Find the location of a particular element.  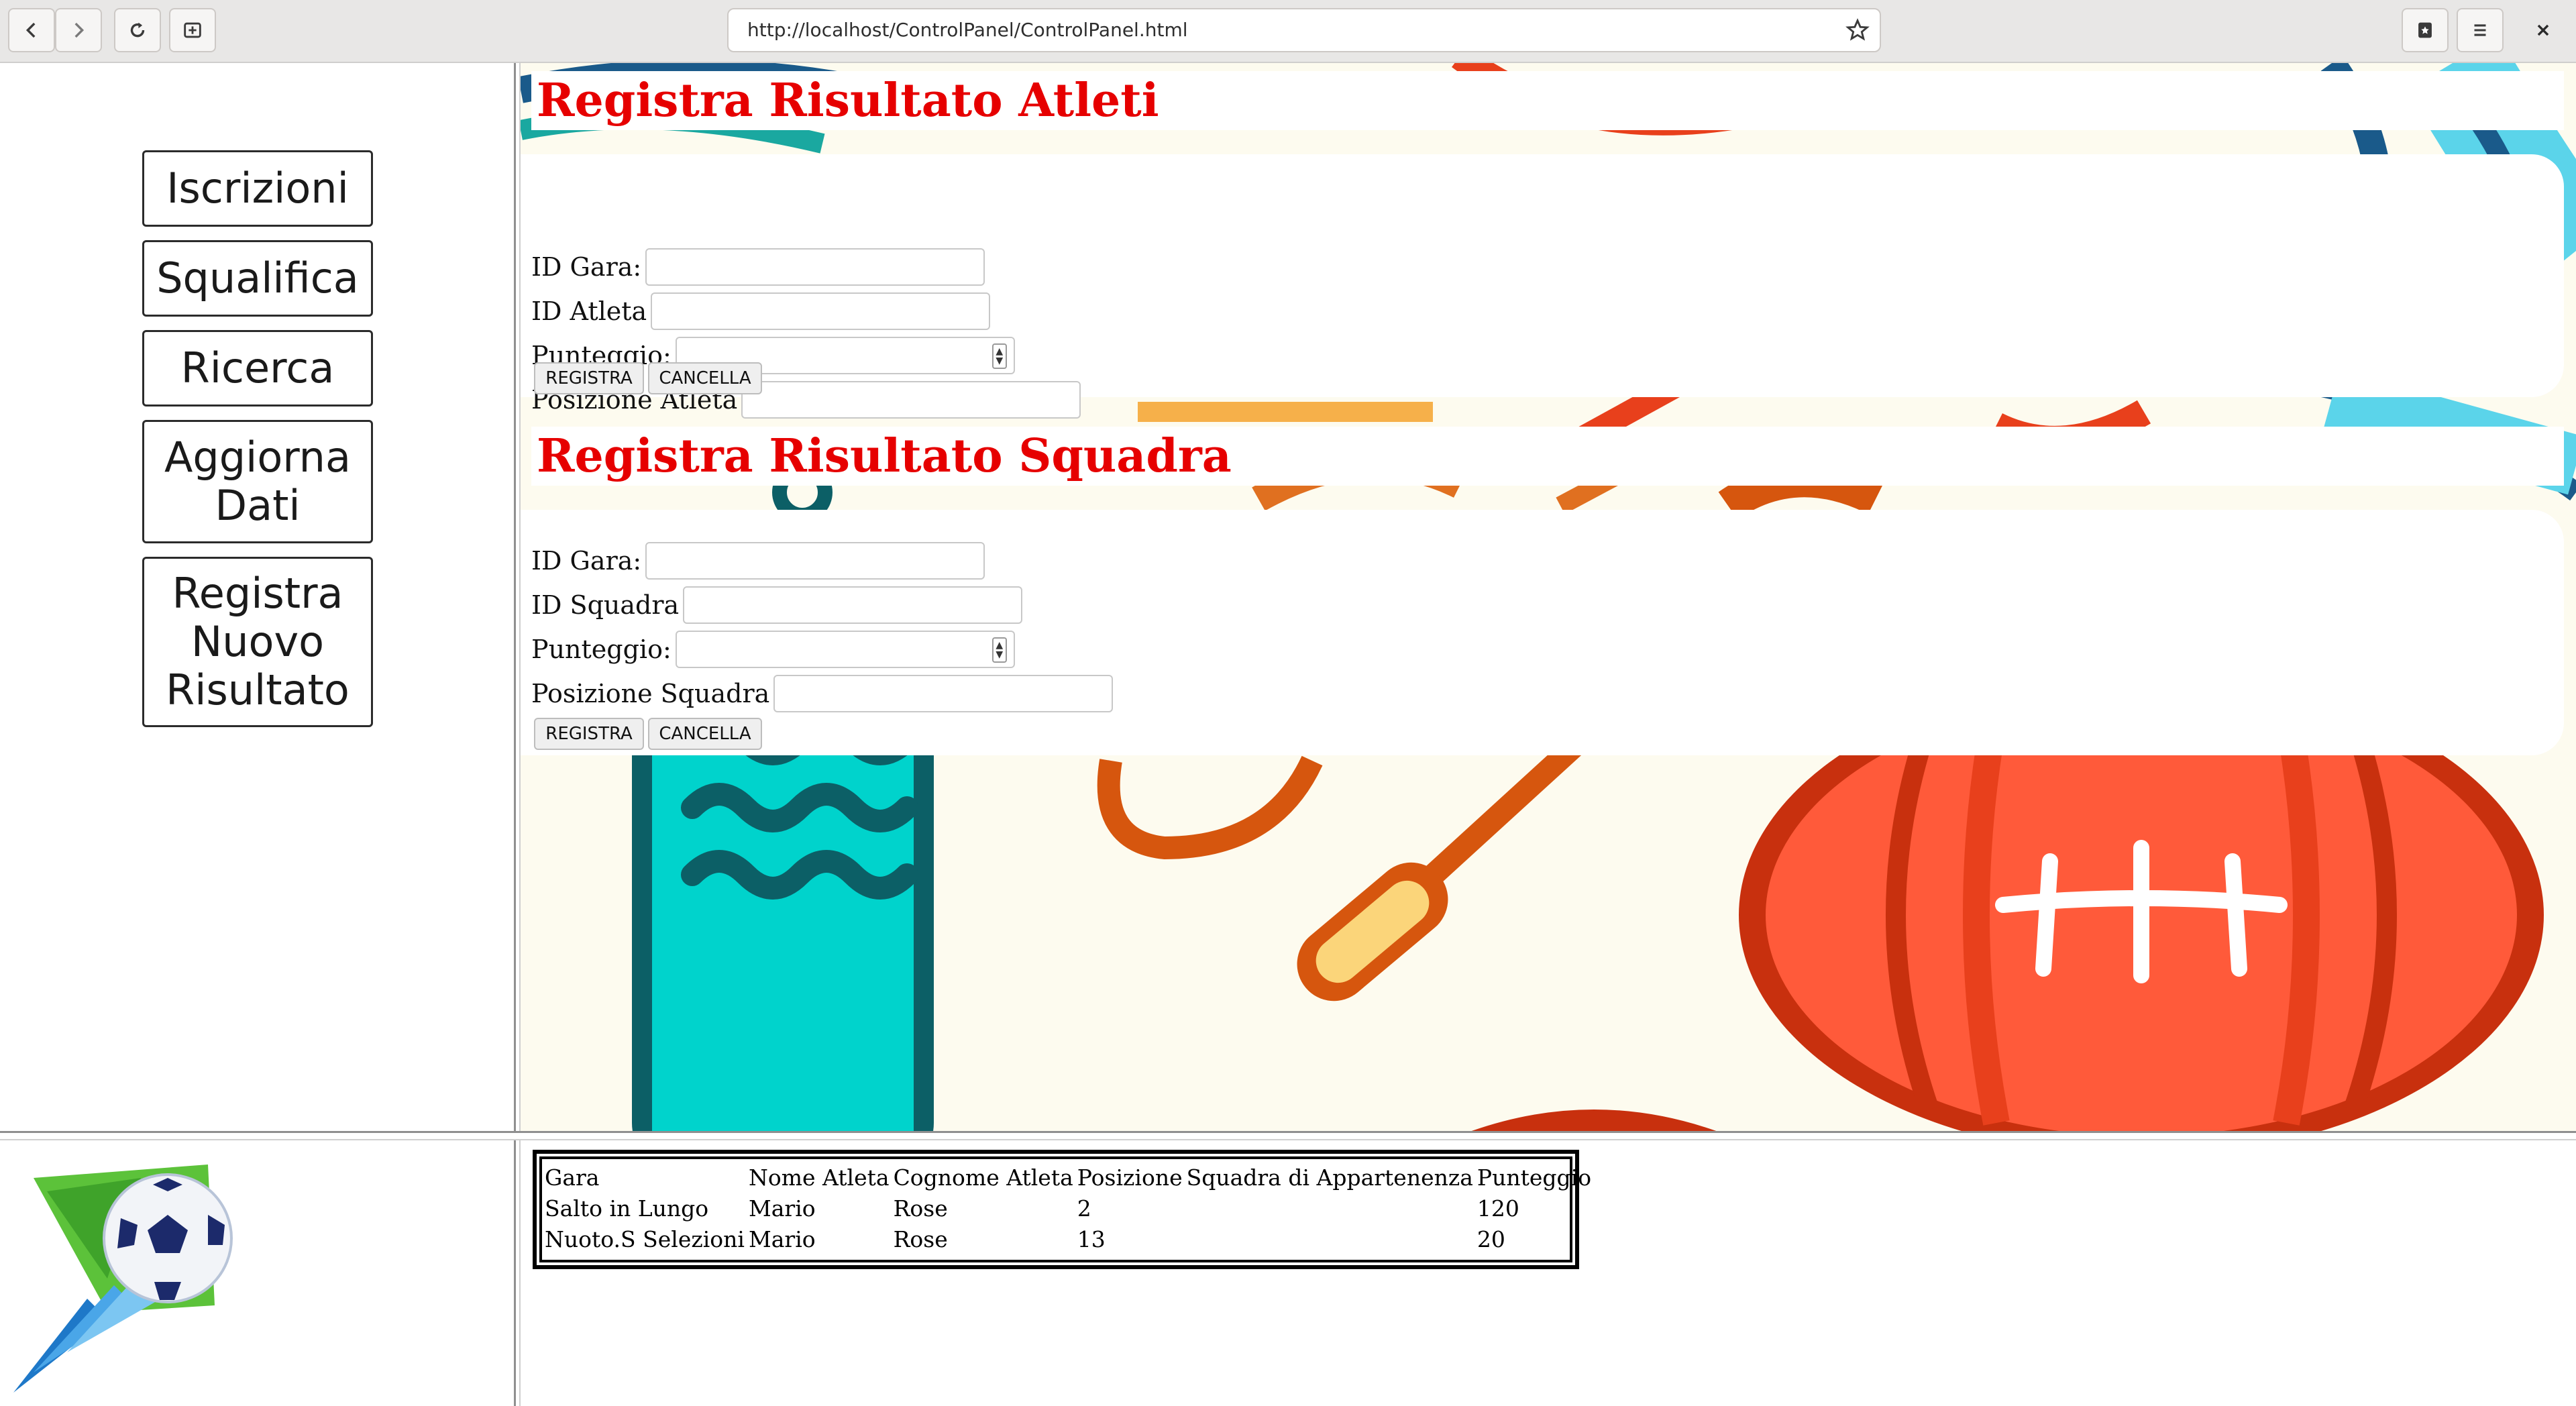

bookmark-star-icon is located at coordinates (1857, 30).